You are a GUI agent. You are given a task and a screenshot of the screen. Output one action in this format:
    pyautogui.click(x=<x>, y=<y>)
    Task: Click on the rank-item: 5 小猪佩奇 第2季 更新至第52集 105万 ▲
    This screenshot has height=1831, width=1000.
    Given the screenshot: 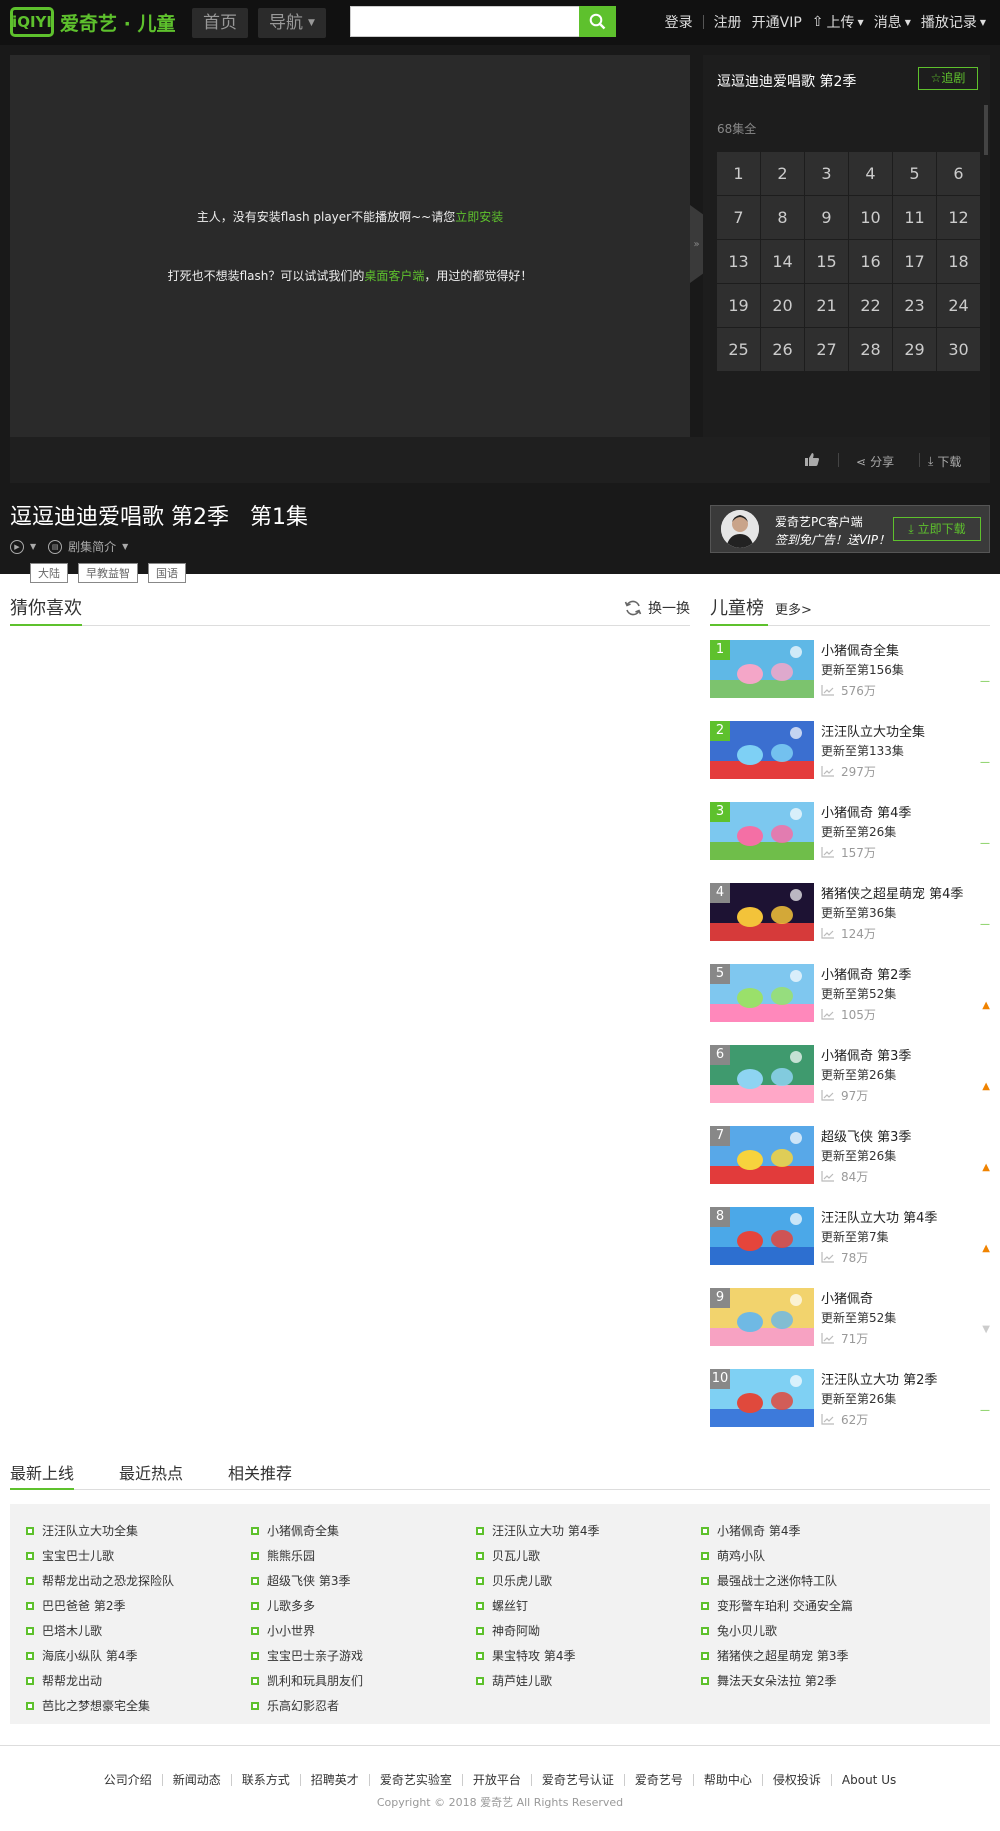 What is the action you would take?
    pyautogui.click(x=850, y=993)
    